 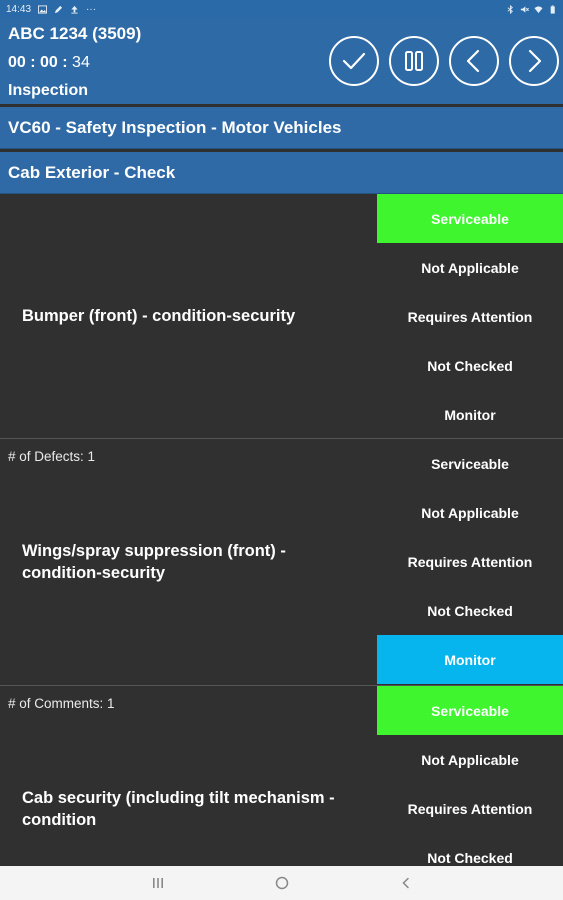 I want to click on timer-seconds: 34, so click(x=81, y=62).